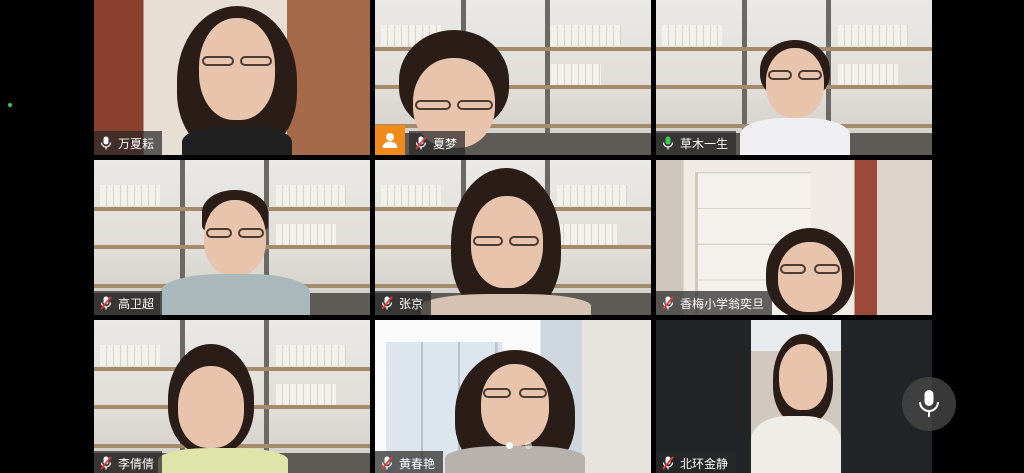 Image resolution: width=1024 pixels, height=473 pixels. I want to click on video-tile-2: 夏梦, so click(513, 77).